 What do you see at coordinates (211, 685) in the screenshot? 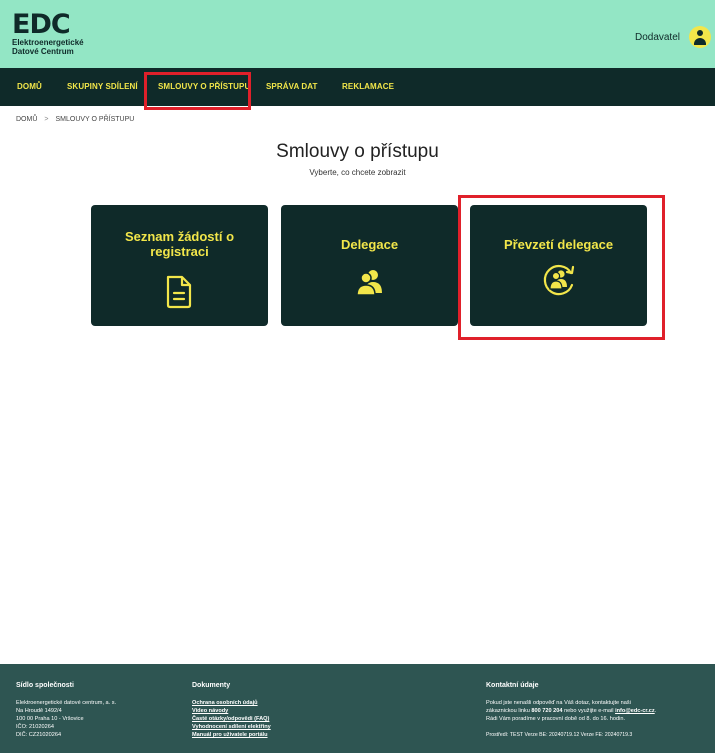
I see `footer-documents-heading: Dokumenty` at bounding box center [211, 685].